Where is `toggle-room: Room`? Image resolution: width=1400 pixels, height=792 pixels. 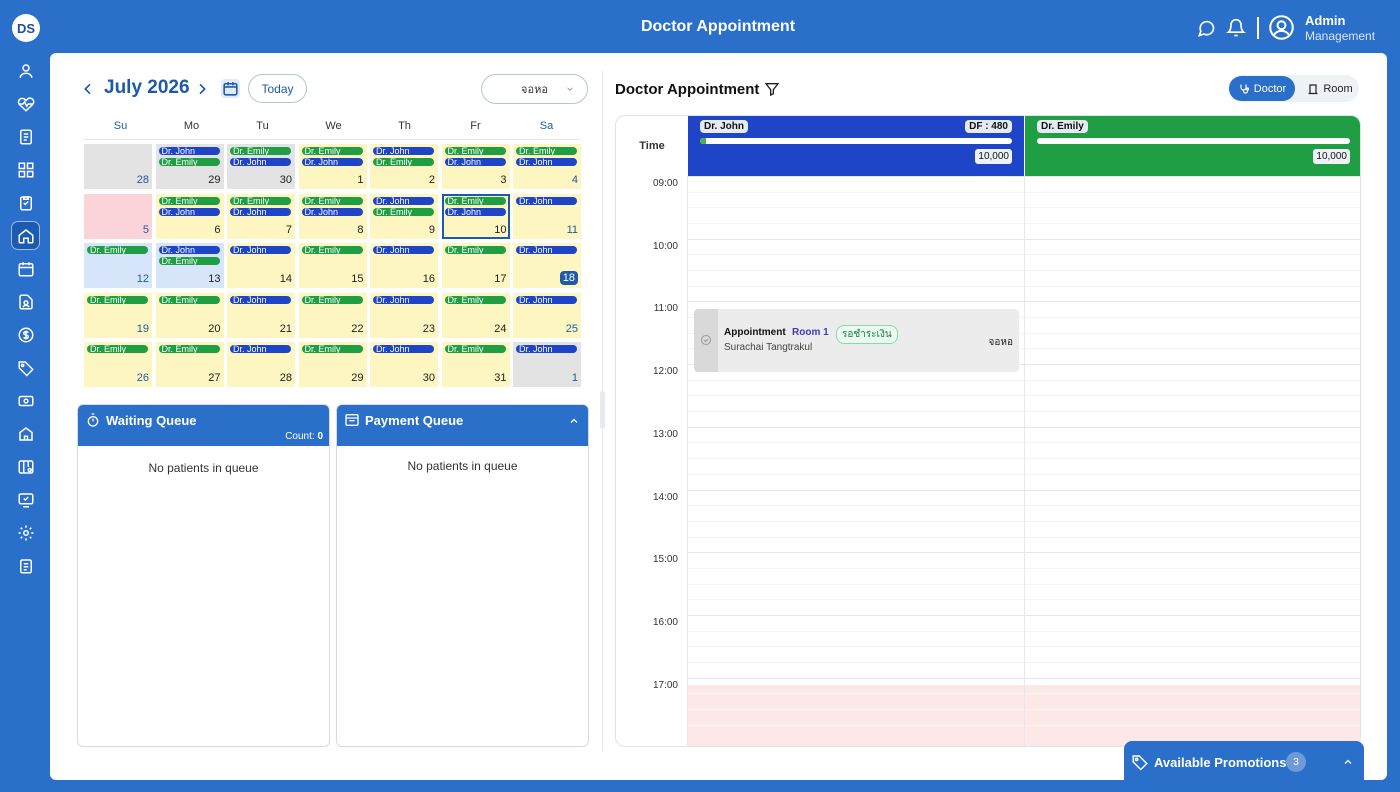 toggle-room: Room is located at coordinates (1330, 88).